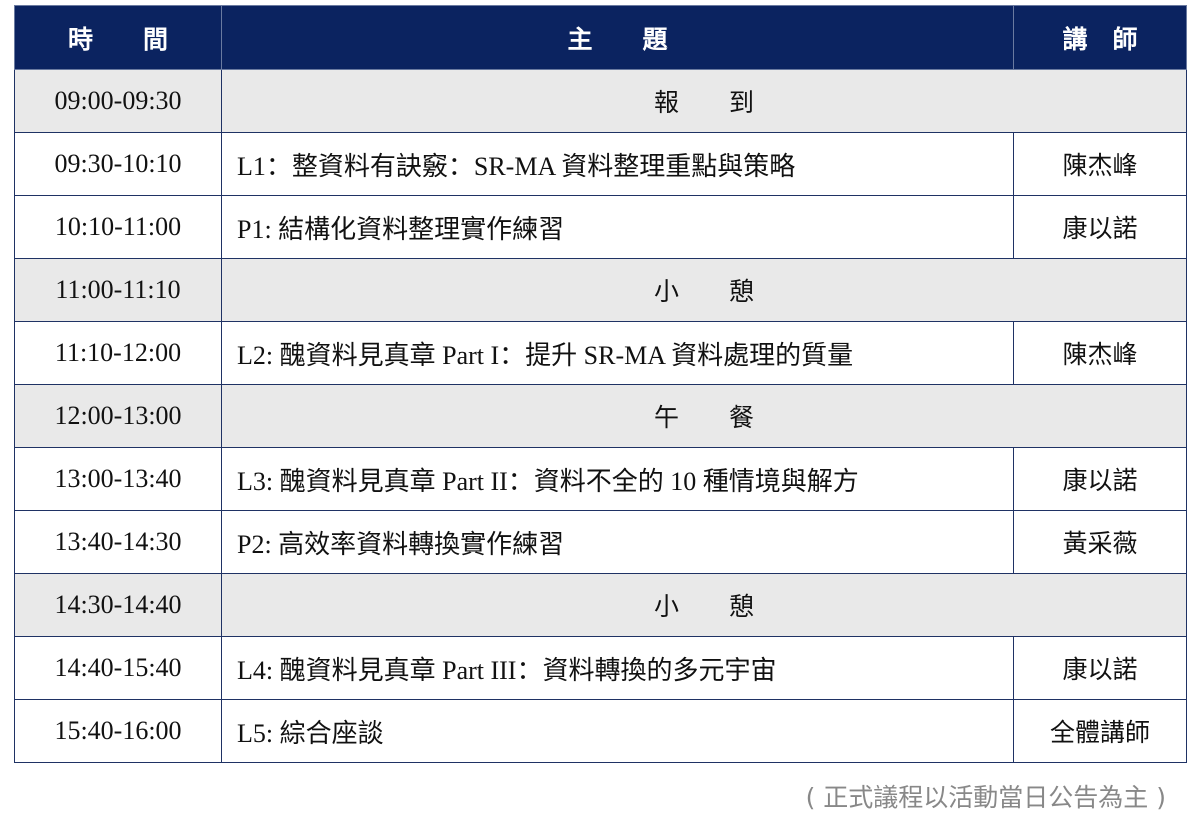  I want to click on header-speaker: 講 師, so click(1100, 37).